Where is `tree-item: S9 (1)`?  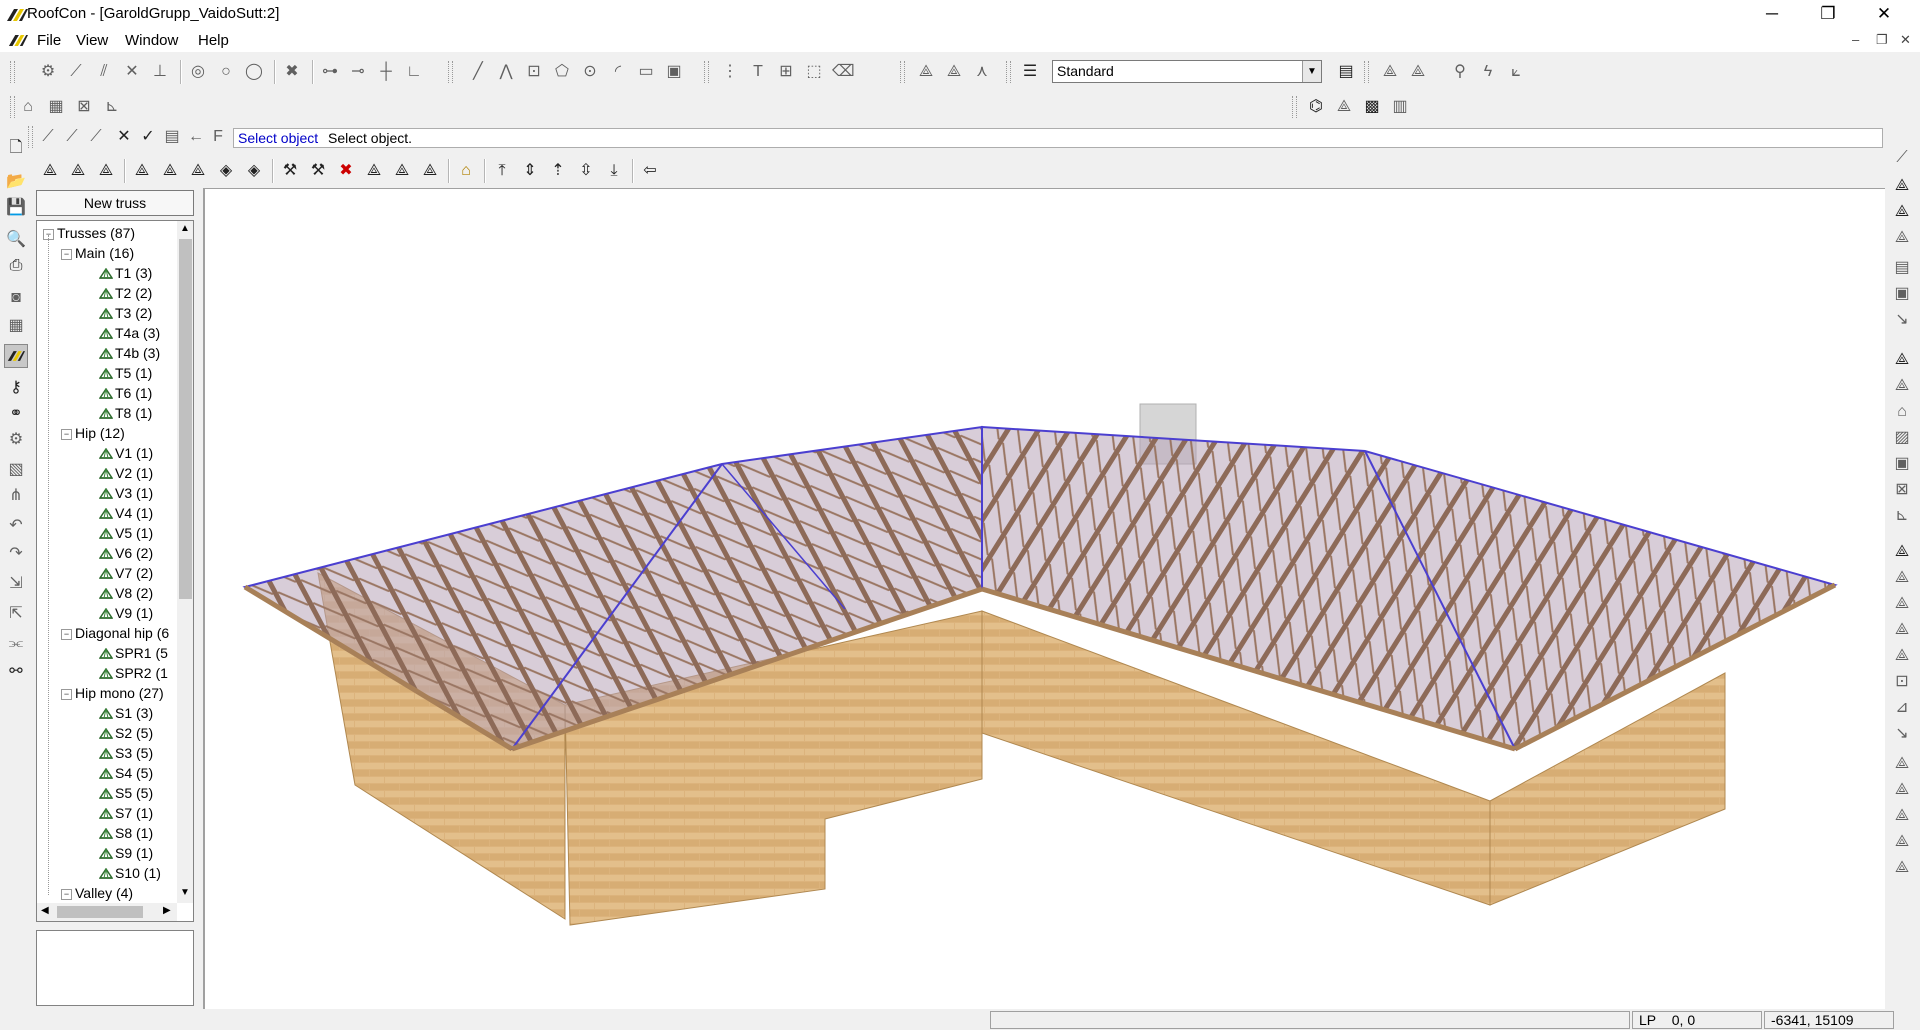
tree-item: S9 (1) is located at coordinates (126, 853).